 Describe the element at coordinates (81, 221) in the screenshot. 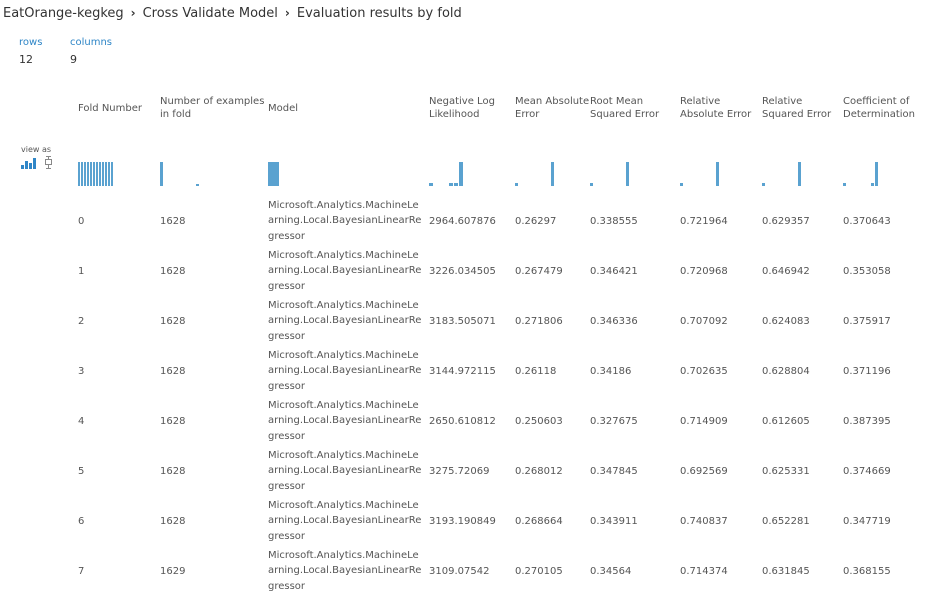

I see `table-cell: 0` at that location.